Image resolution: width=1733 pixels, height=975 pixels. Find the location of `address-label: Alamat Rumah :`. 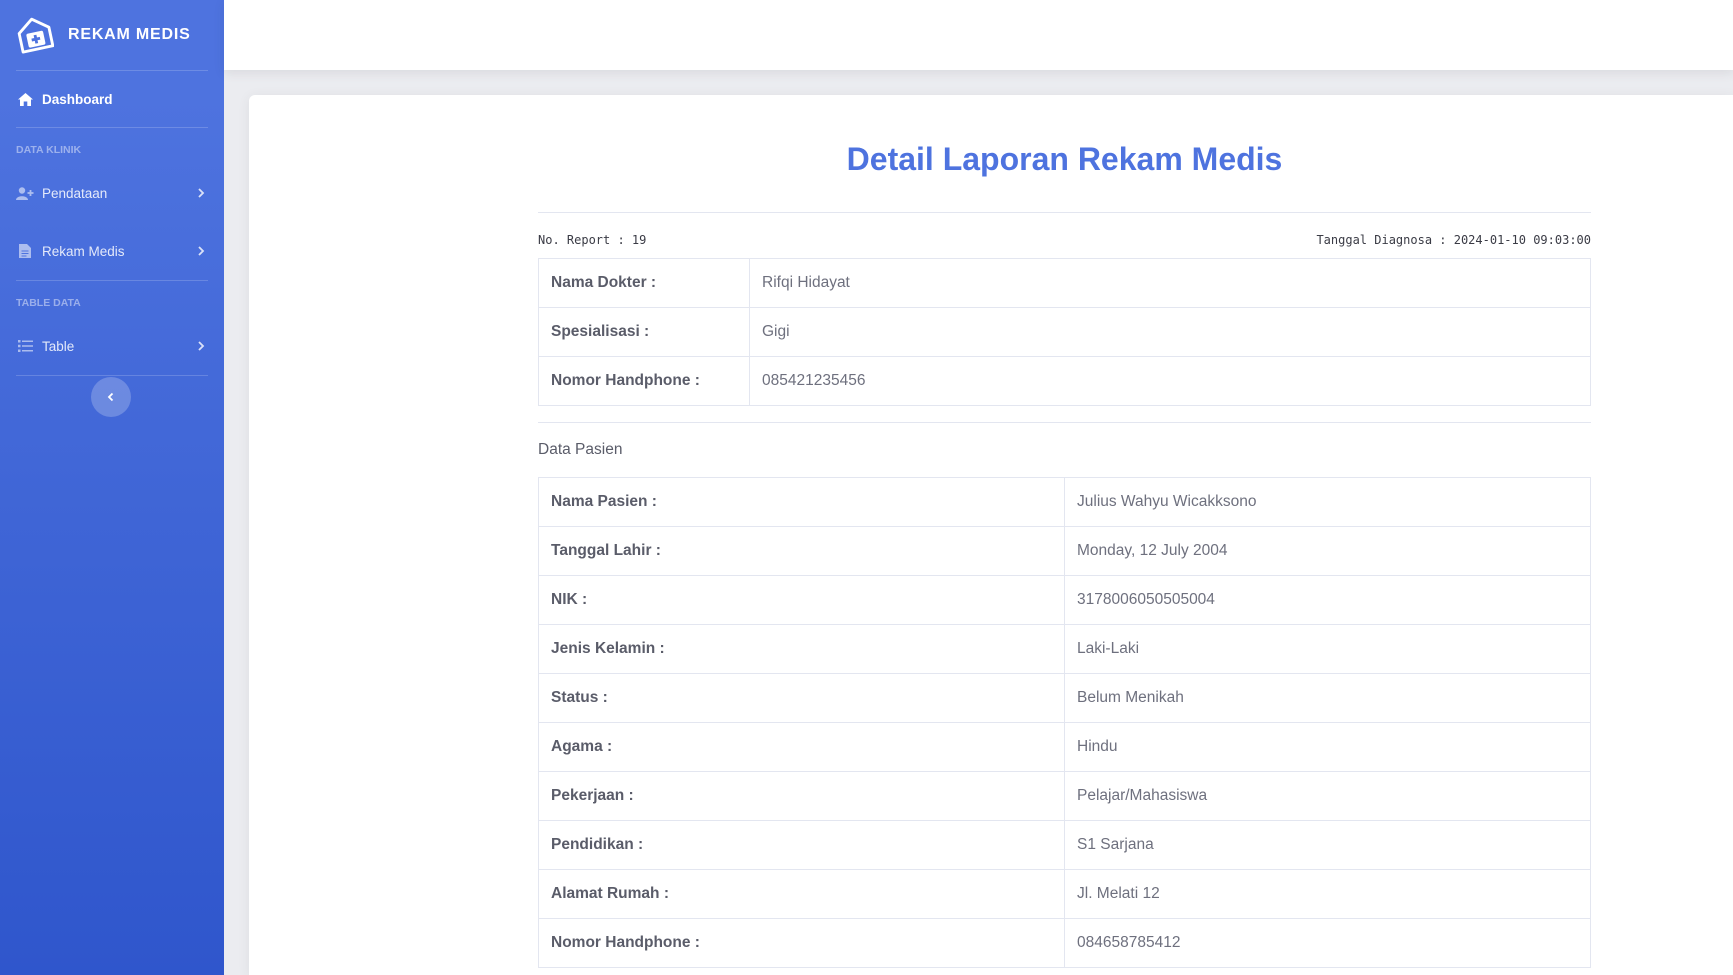

address-label: Alamat Rumah : is located at coordinates (801, 894).